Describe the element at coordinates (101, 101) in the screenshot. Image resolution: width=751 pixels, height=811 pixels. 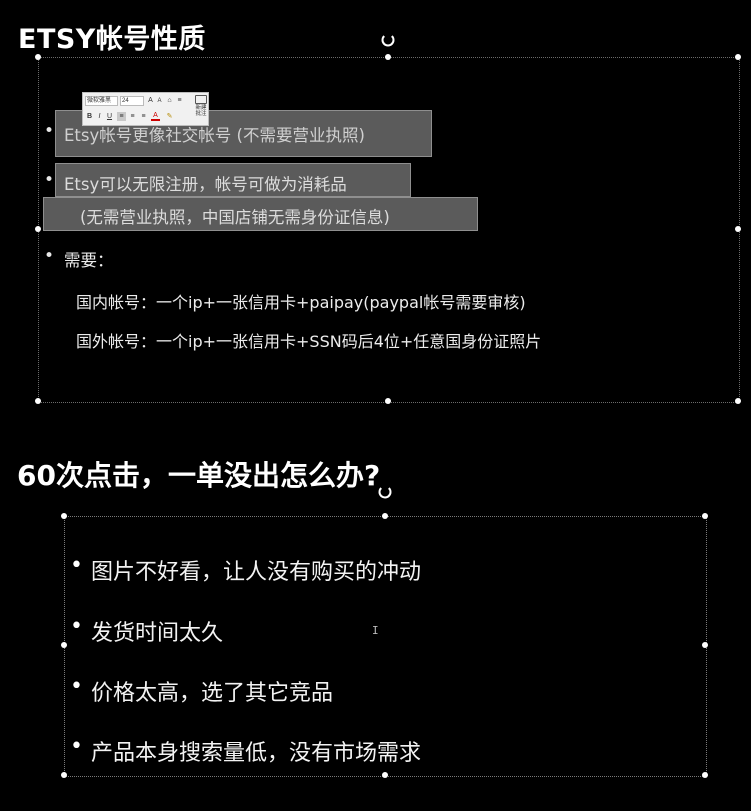
I see `font-name-select: 微软雅黑` at that location.